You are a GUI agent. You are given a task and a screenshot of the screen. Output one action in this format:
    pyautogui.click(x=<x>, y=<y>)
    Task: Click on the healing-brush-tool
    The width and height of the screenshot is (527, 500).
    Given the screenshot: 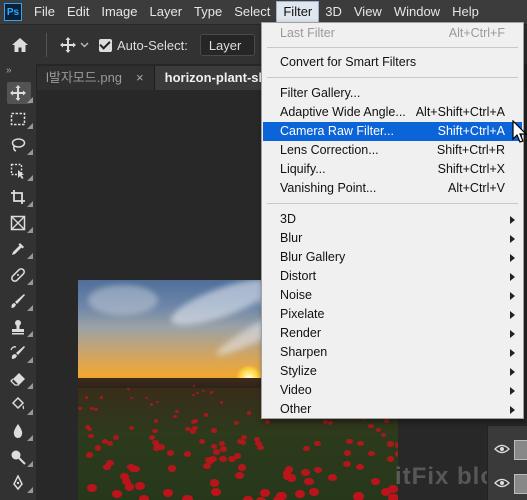 What is the action you would take?
    pyautogui.click(x=18, y=275)
    